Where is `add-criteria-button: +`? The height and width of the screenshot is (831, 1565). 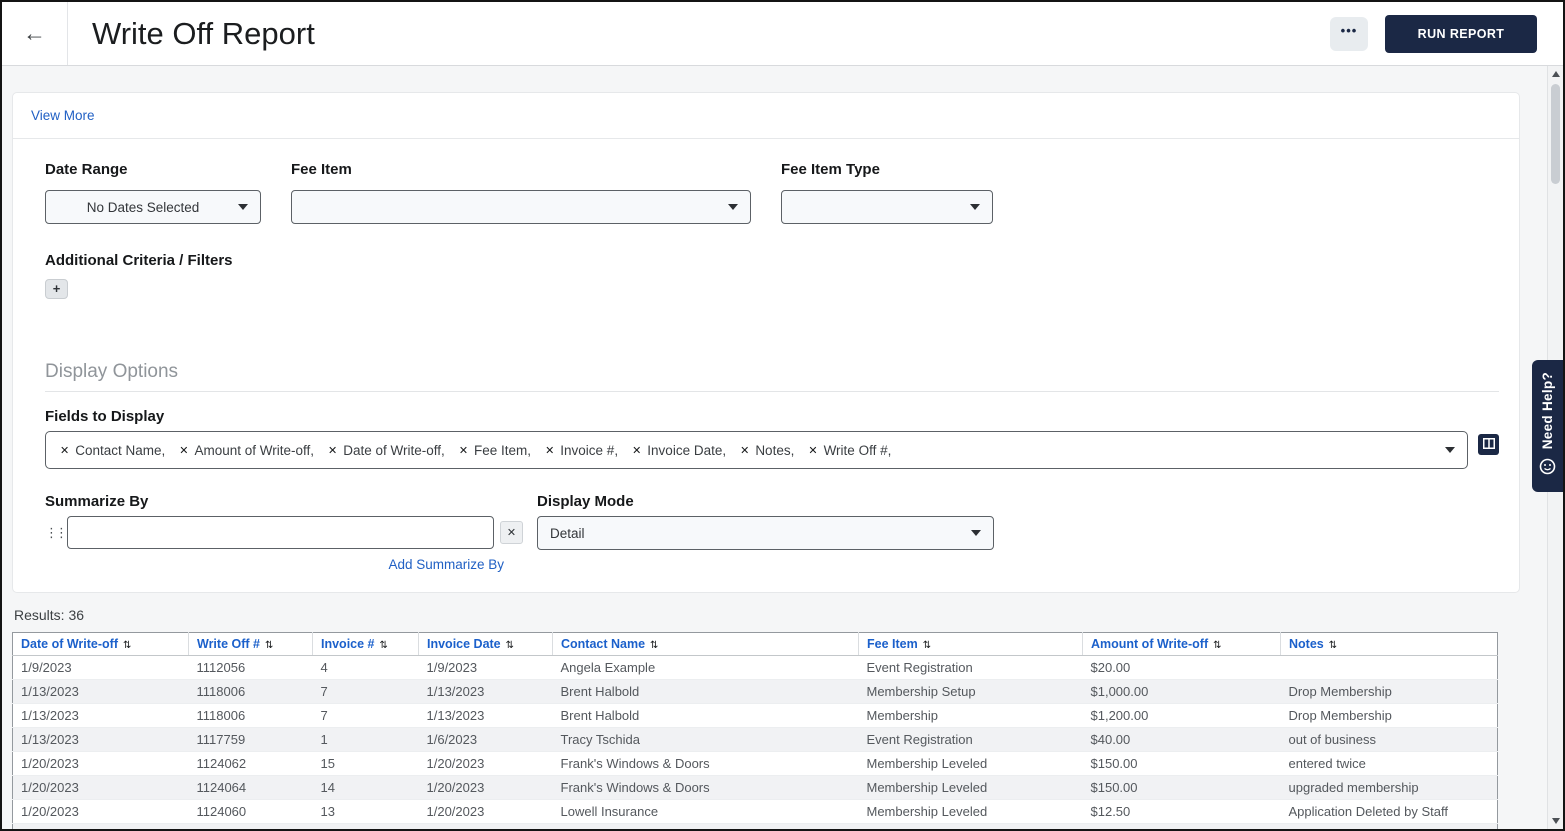
add-criteria-button: + is located at coordinates (56, 289).